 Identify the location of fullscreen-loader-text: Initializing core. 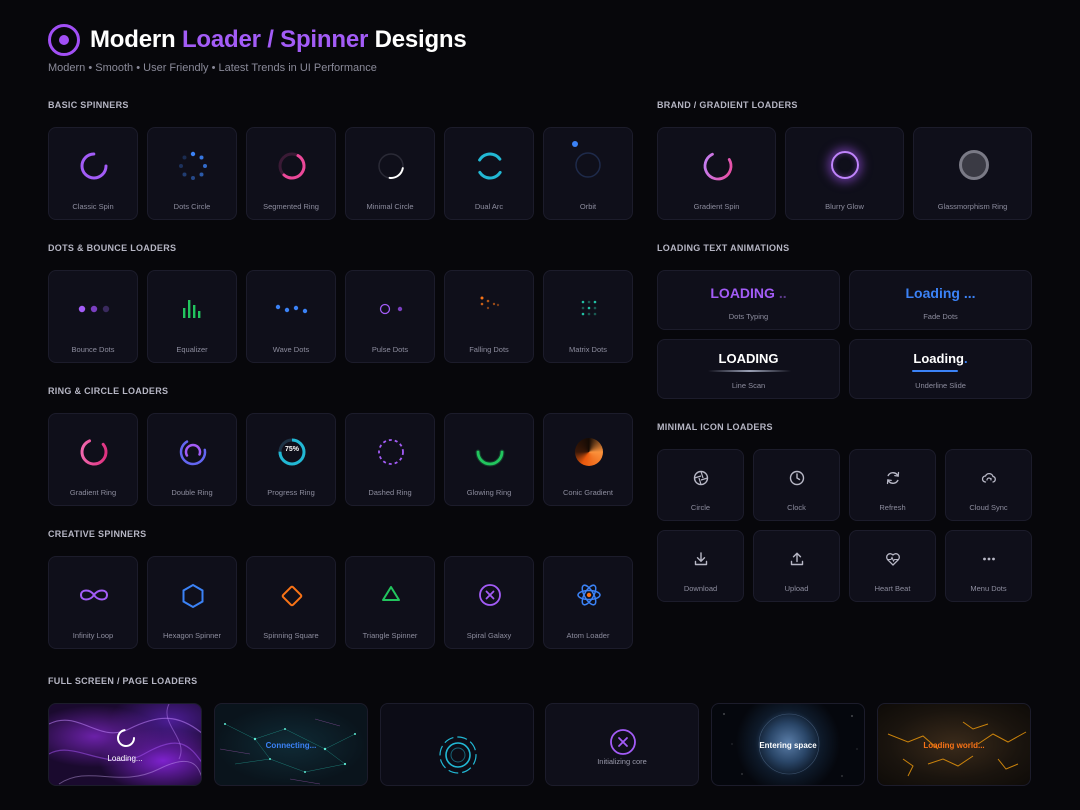
(622, 761).